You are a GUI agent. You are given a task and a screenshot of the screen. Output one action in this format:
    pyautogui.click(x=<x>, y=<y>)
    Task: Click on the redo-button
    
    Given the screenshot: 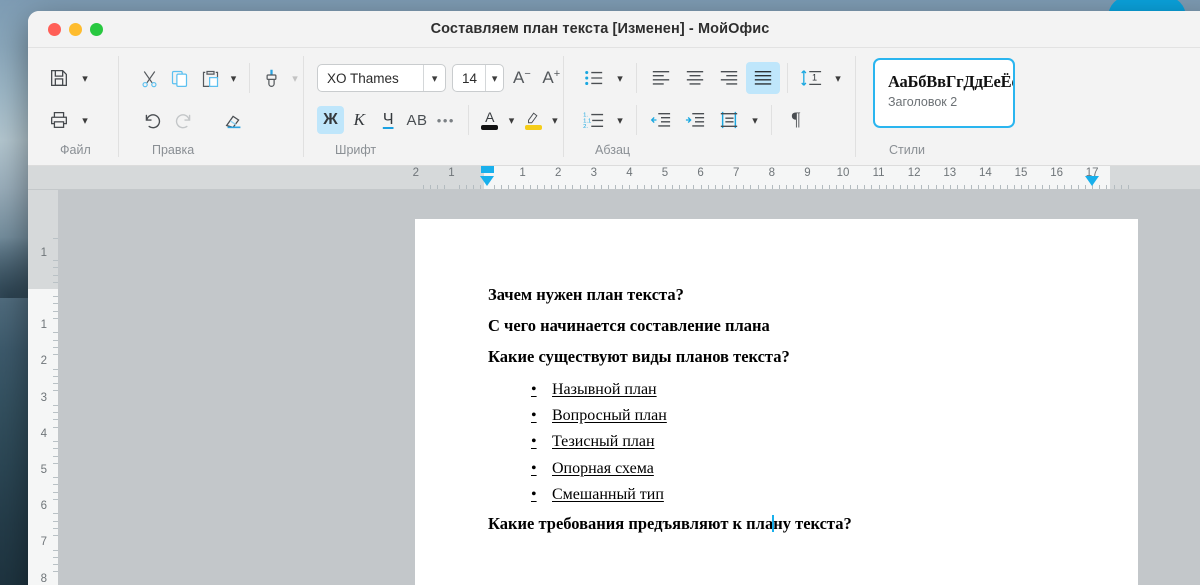 What is the action you would take?
    pyautogui.click(x=185, y=120)
    